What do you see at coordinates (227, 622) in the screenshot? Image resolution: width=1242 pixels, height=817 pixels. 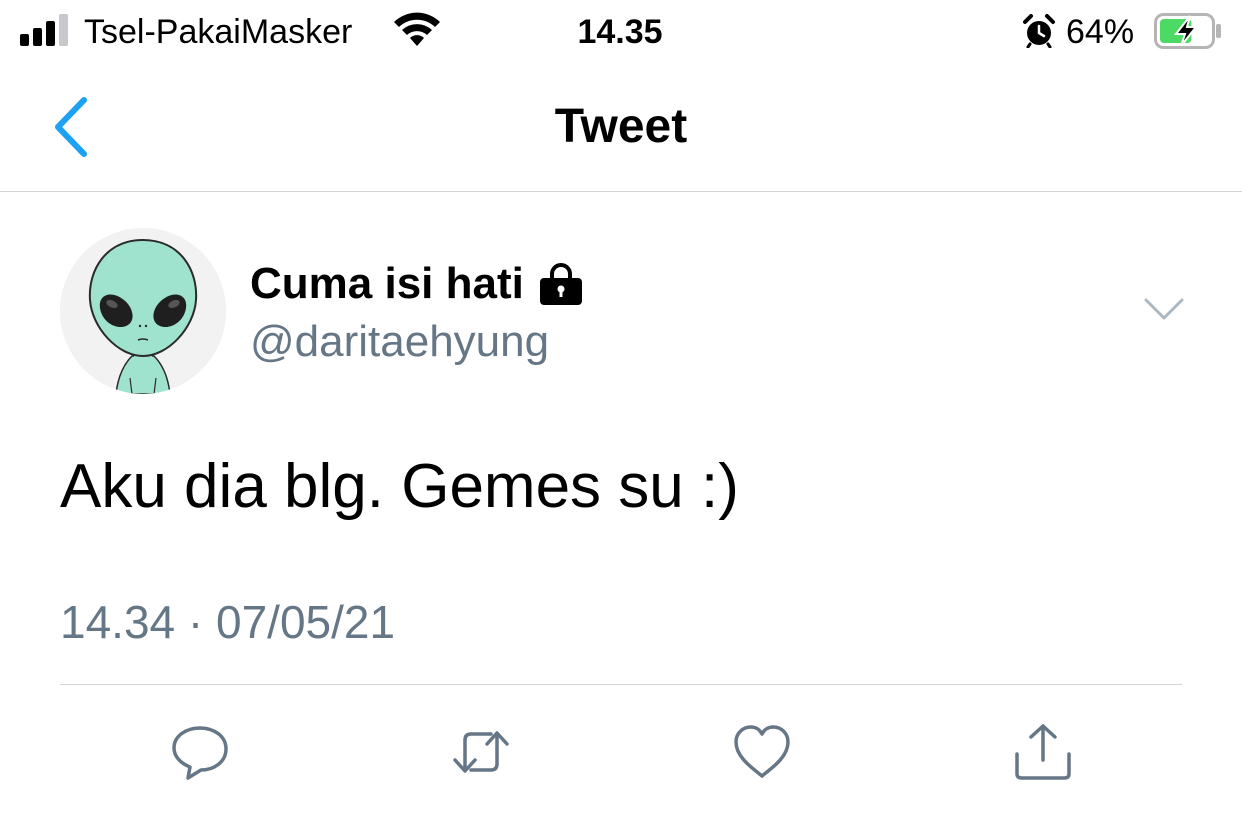 I see `tweet-timestamp: 14.34 · 07/05/21` at bounding box center [227, 622].